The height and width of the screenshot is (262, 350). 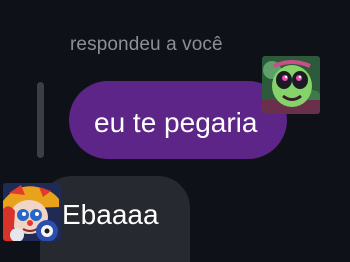 I want to click on outgoing-message-text: eu te pegaria, so click(x=176, y=122).